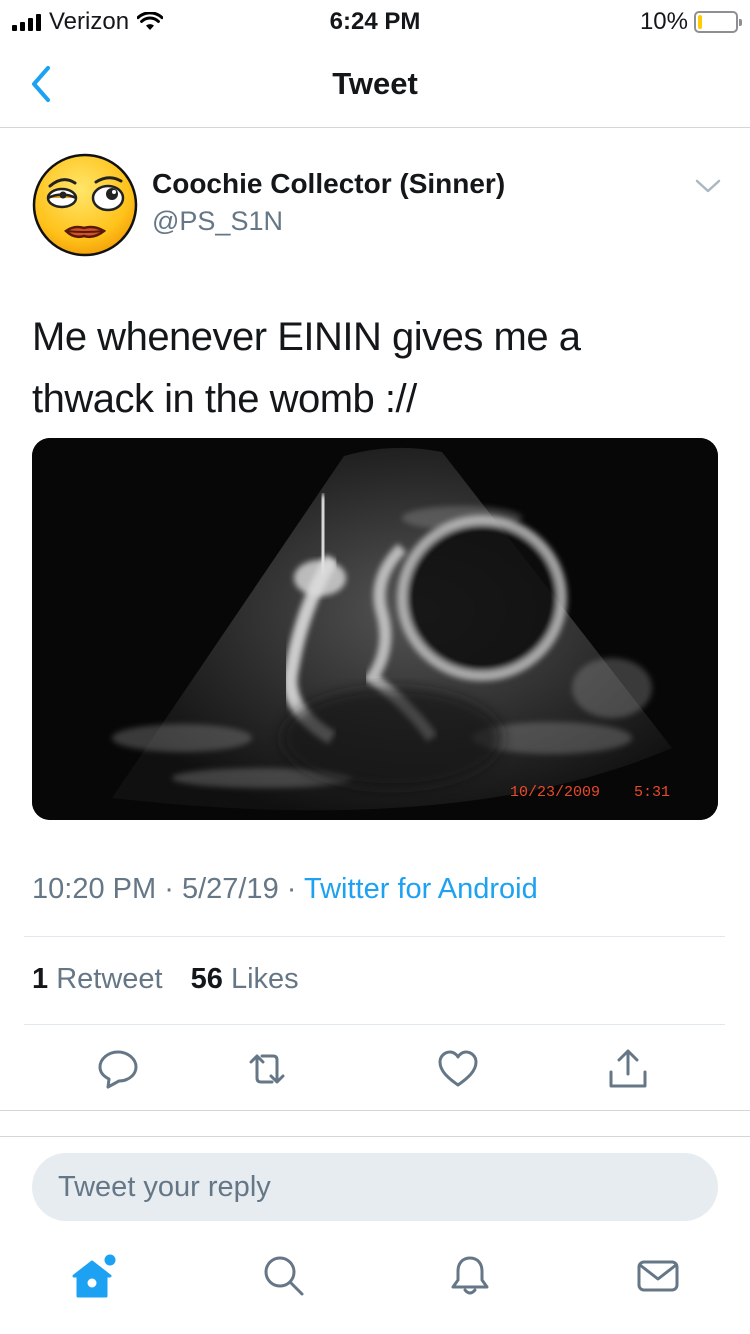 The height and width of the screenshot is (1334, 750). I want to click on battery-percent: 10%, so click(663, 21).